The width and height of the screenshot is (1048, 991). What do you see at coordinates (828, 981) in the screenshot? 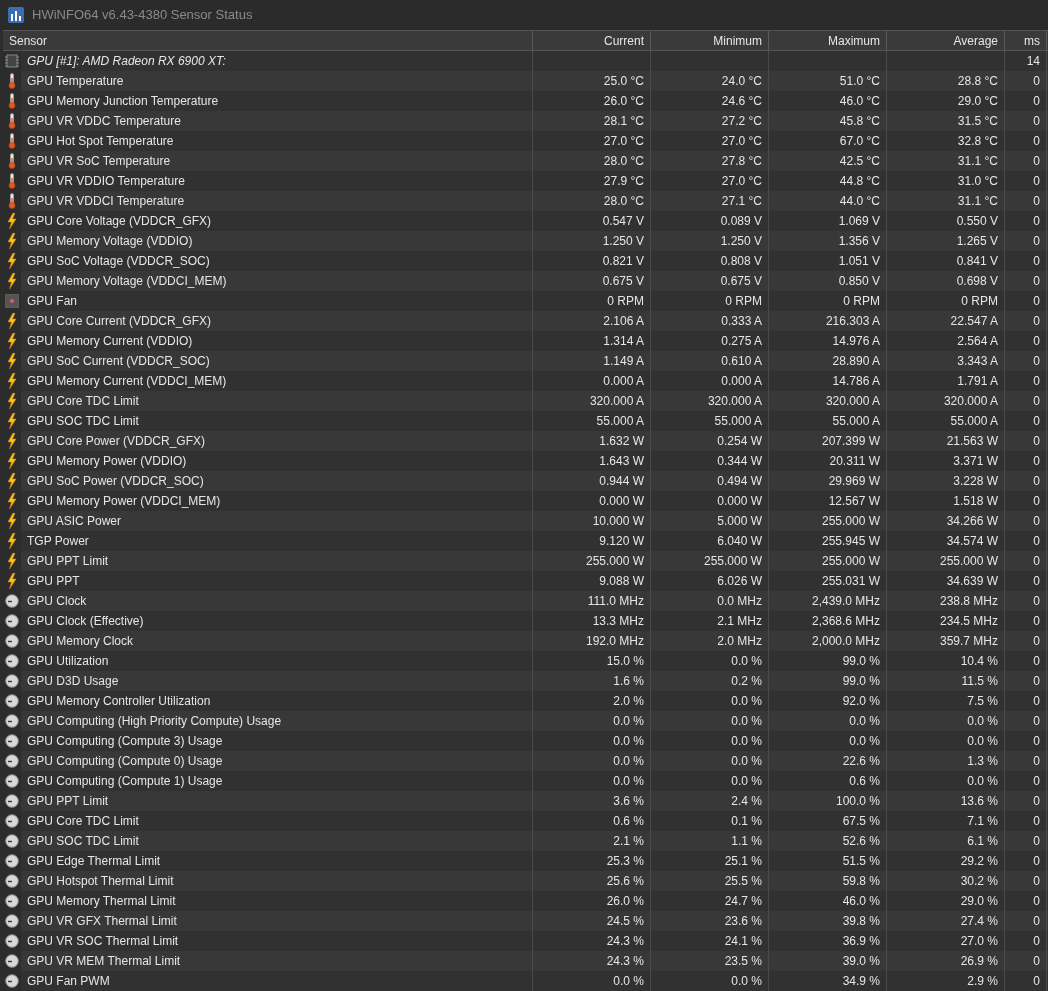
I see `table-cell: 34.9 %` at bounding box center [828, 981].